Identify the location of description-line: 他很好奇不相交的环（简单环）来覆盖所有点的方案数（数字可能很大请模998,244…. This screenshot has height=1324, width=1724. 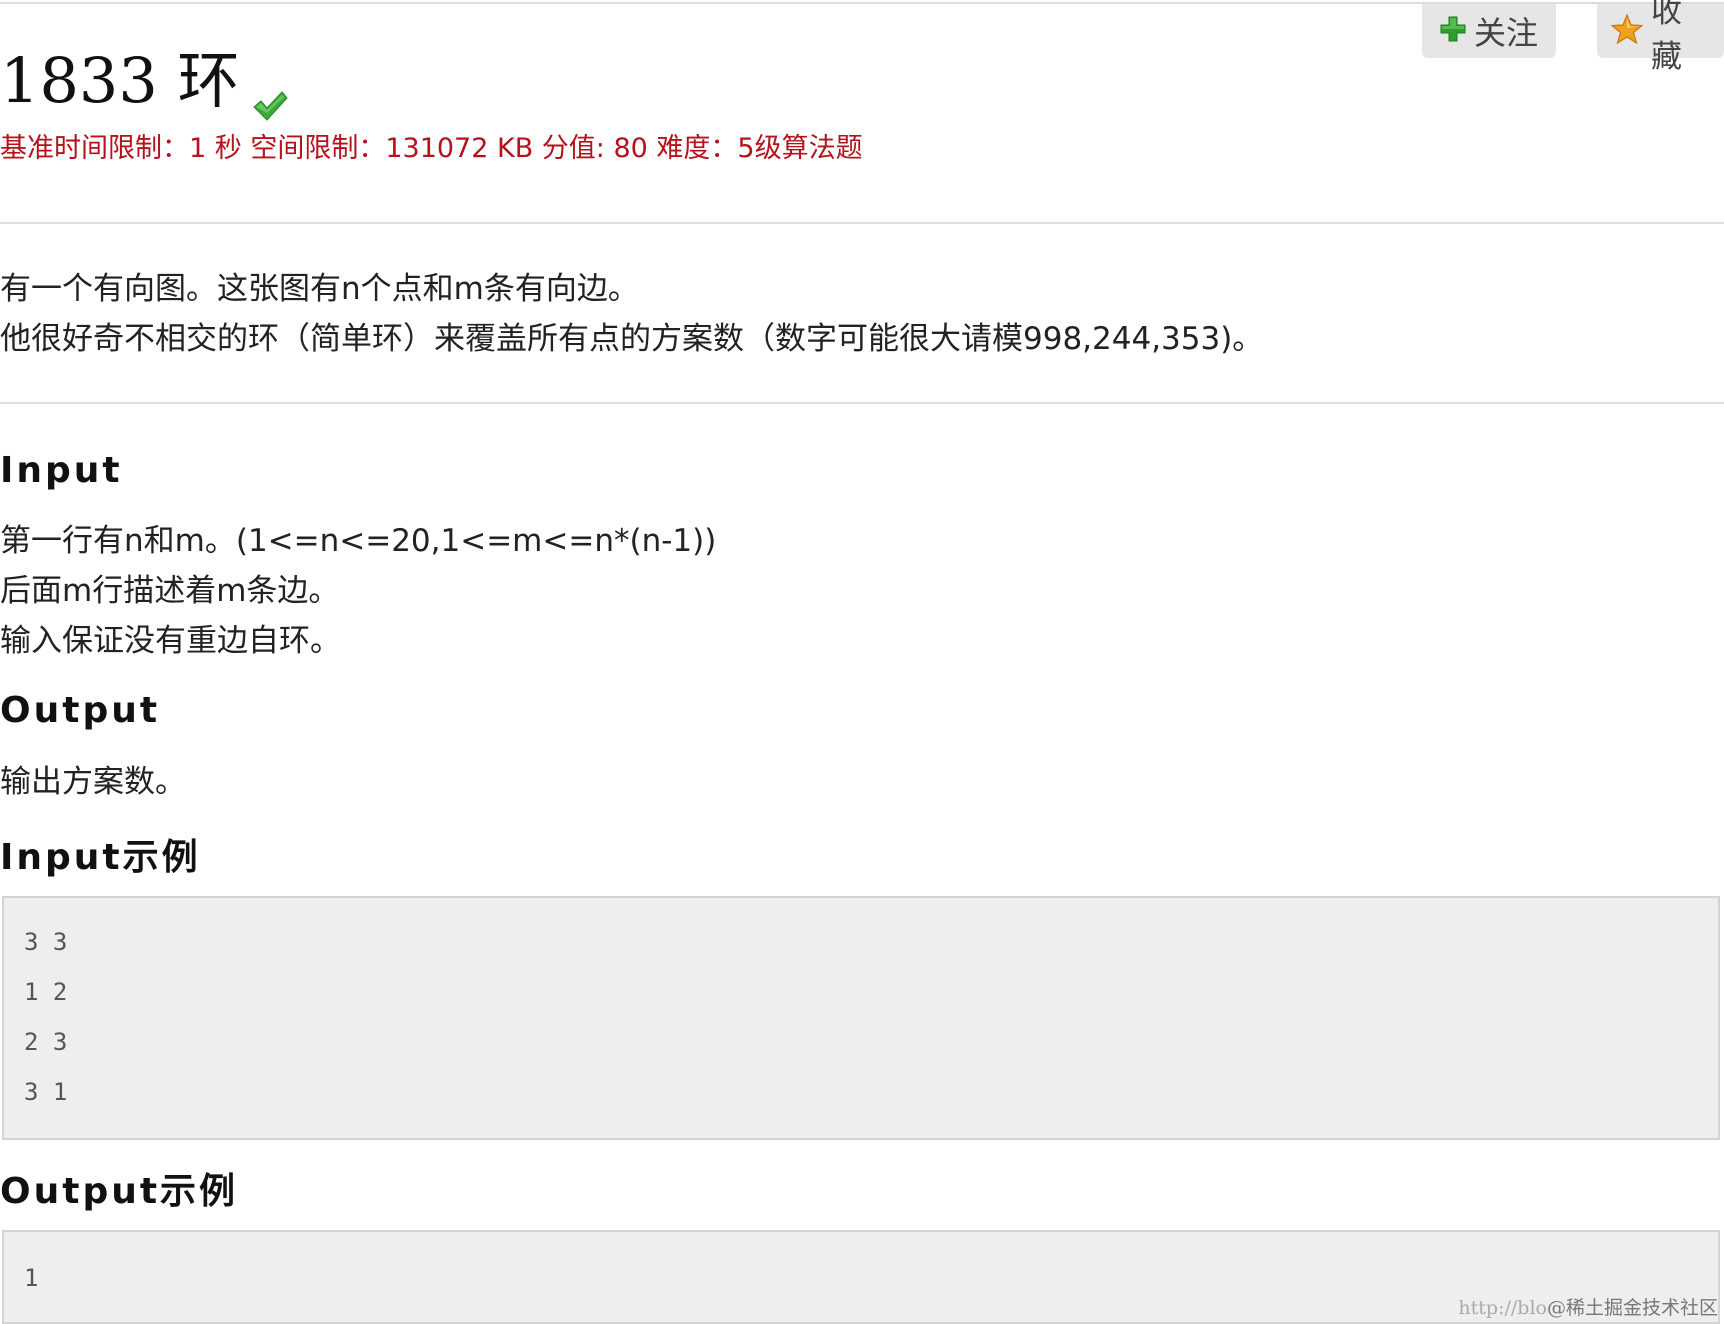
(632, 339).